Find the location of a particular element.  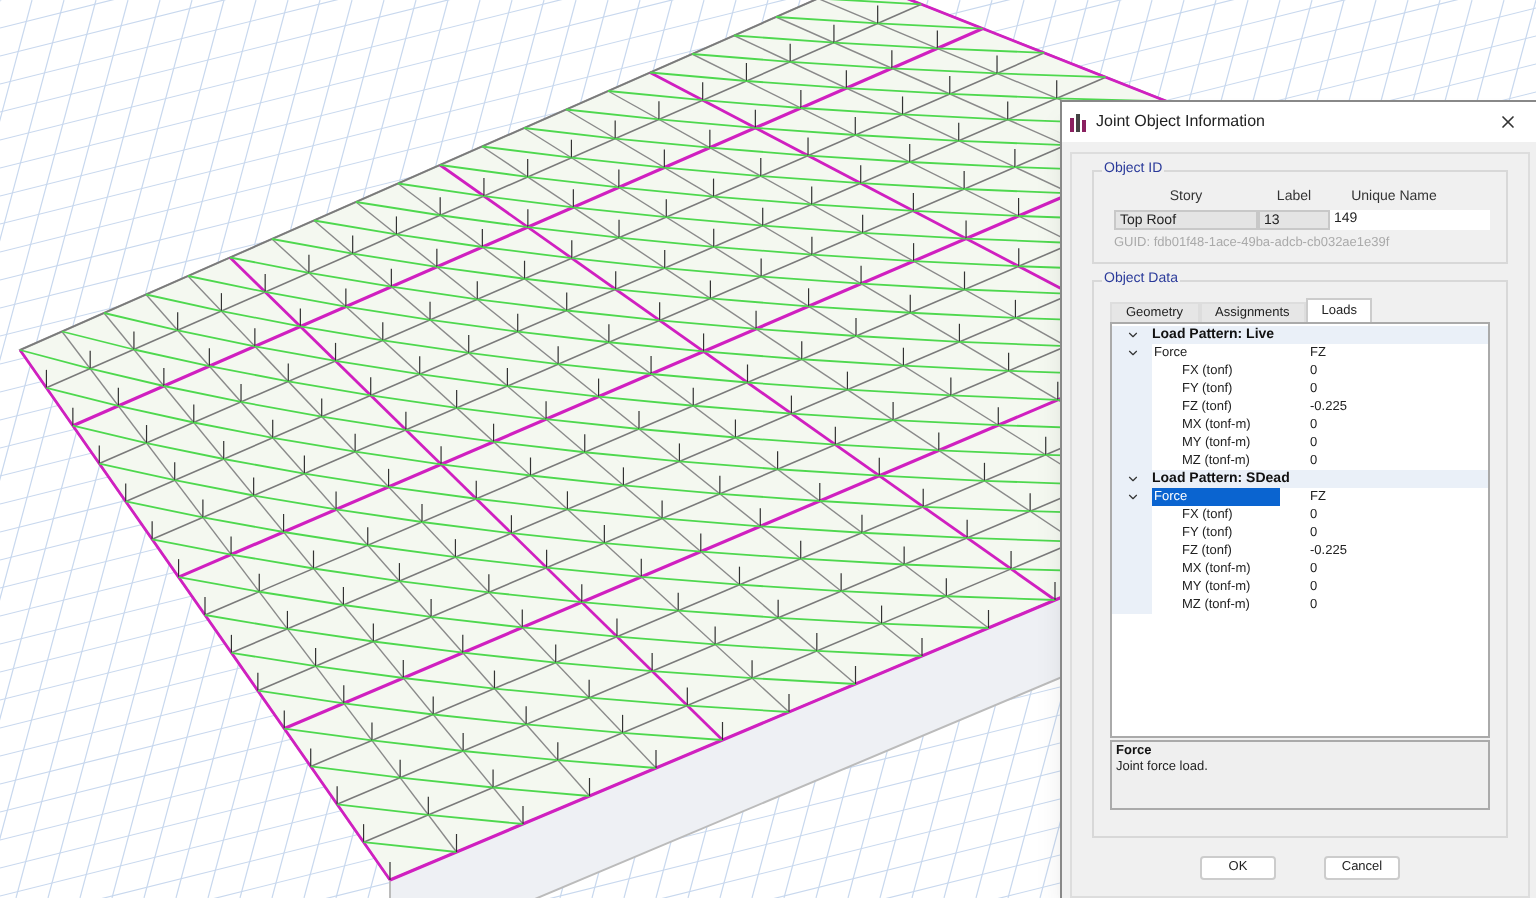

window-title: Joint Object Information is located at coordinates (1181, 122).